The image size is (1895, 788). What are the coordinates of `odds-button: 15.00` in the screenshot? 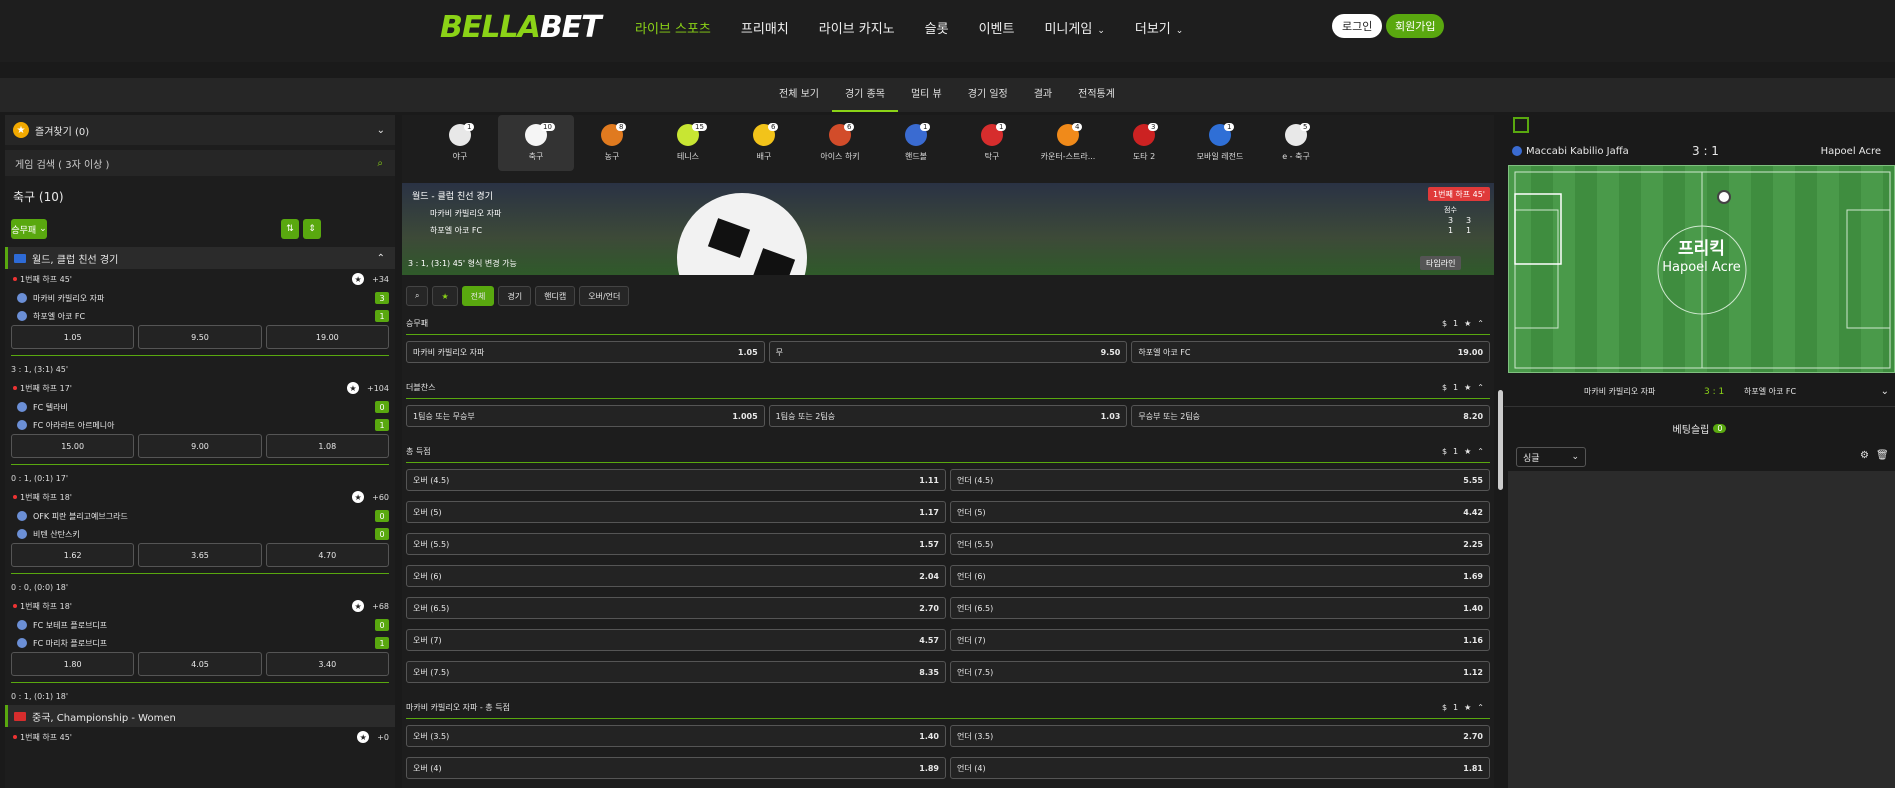 It's located at (73, 446).